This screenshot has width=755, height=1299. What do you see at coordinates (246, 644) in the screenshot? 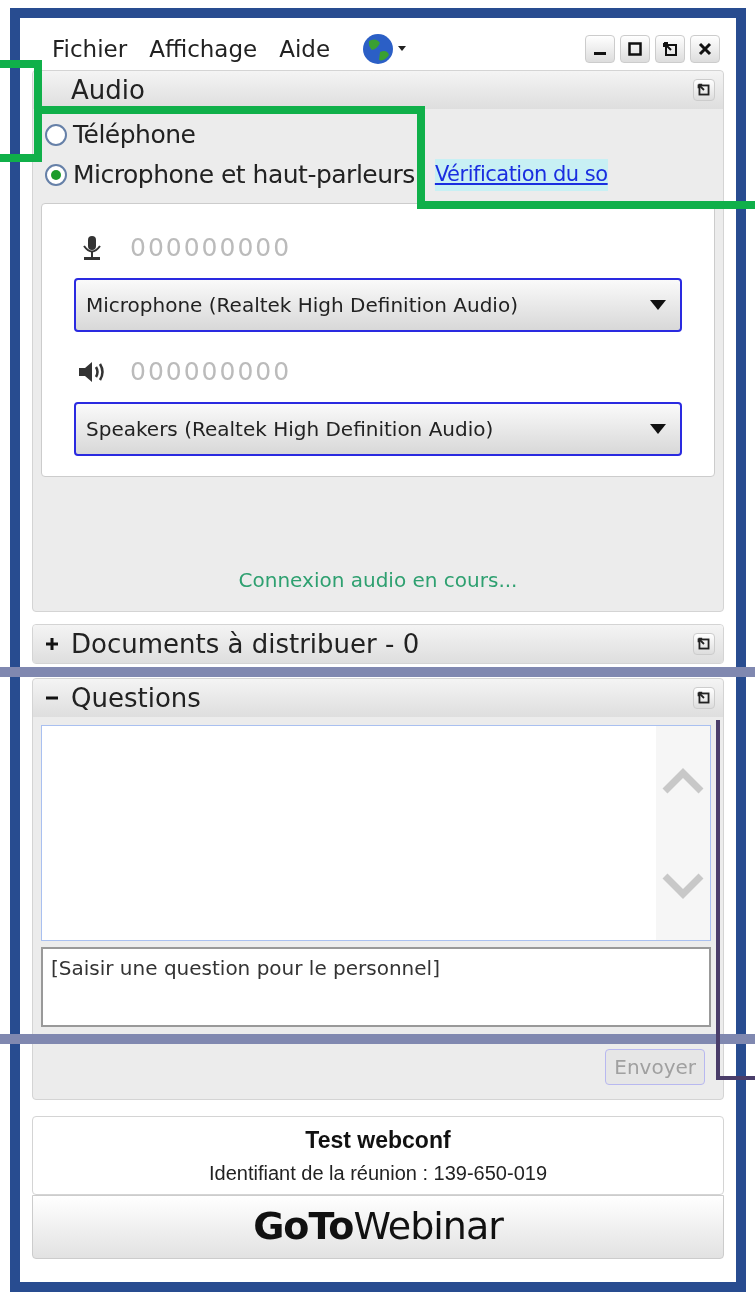
I see `section-title: Documents à distribuer - 0` at bounding box center [246, 644].